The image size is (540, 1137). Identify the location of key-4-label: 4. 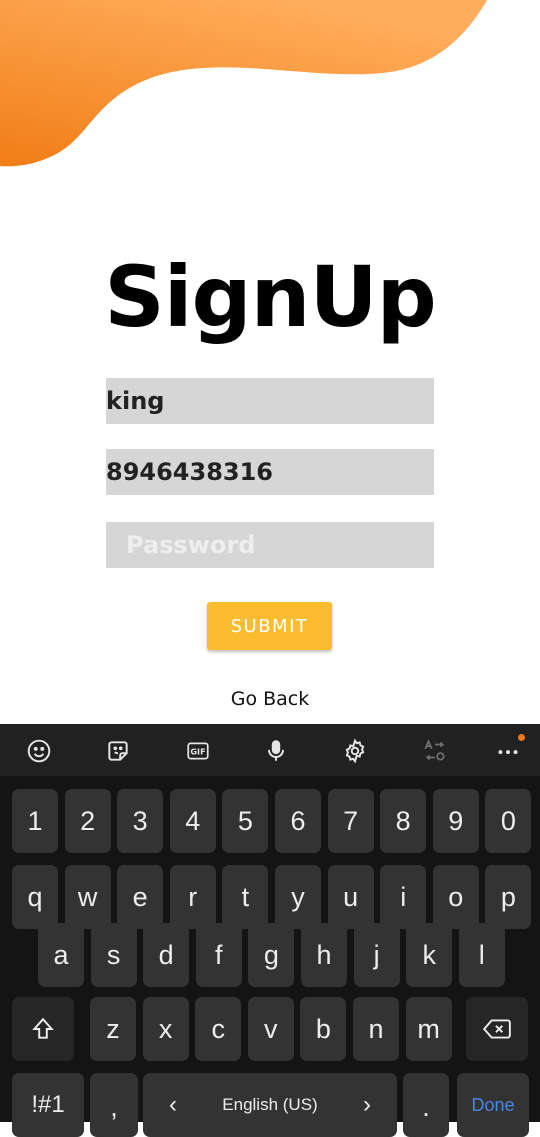
(193, 820).